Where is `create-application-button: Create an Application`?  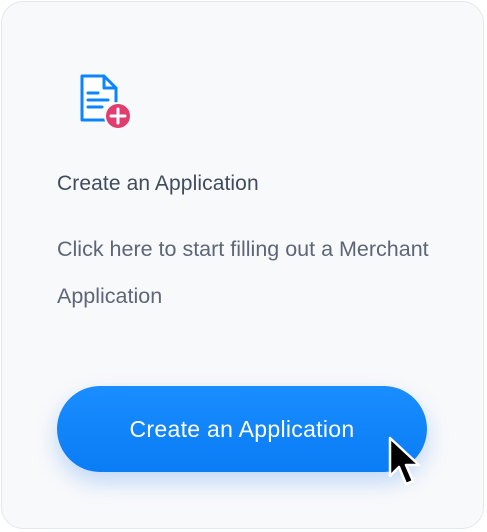 create-application-button: Create an Application is located at coordinates (242, 429).